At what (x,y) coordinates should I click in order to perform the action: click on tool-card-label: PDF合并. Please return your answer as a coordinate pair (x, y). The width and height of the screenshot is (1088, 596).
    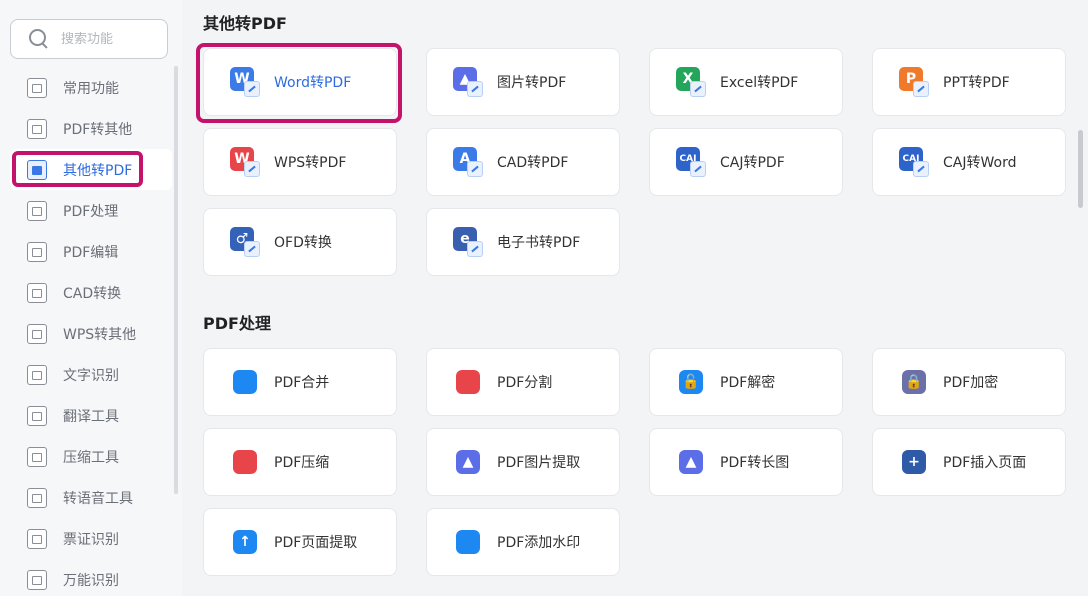
    Looking at the image, I should click on (302, 383).